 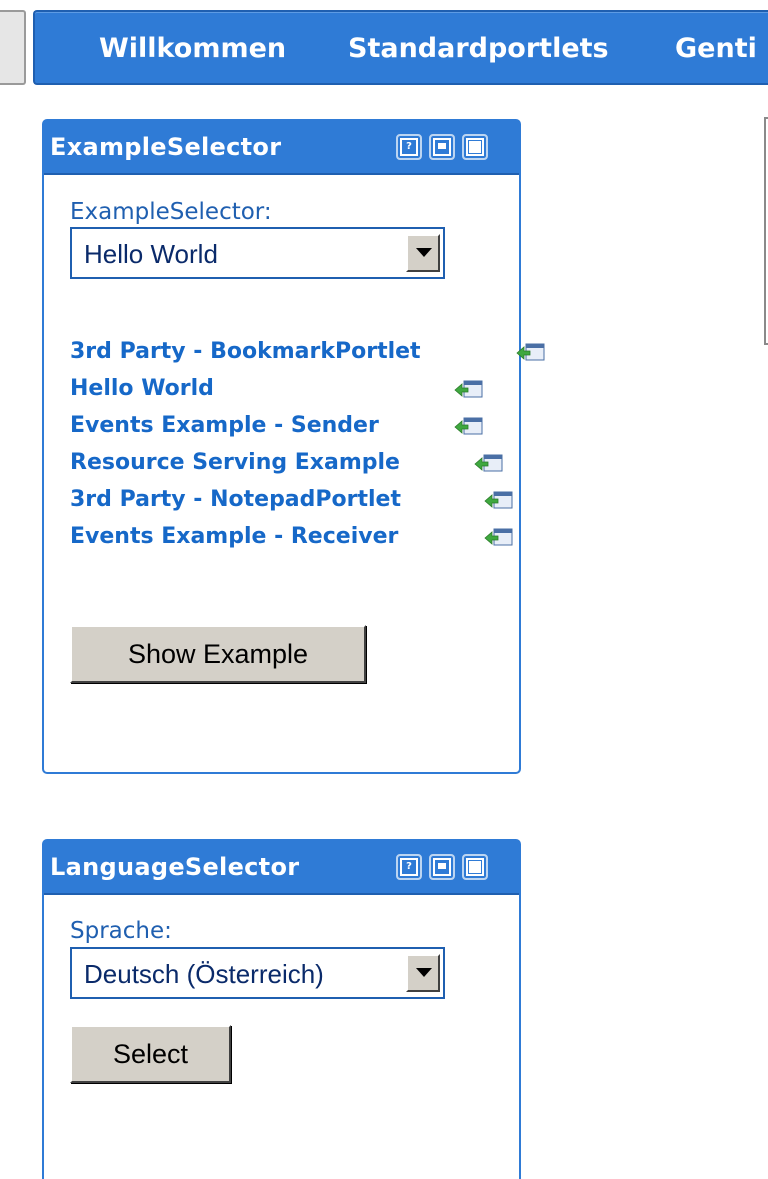 I want to click on example-link: Events Example - Receiver, so click(x=297, y=536).